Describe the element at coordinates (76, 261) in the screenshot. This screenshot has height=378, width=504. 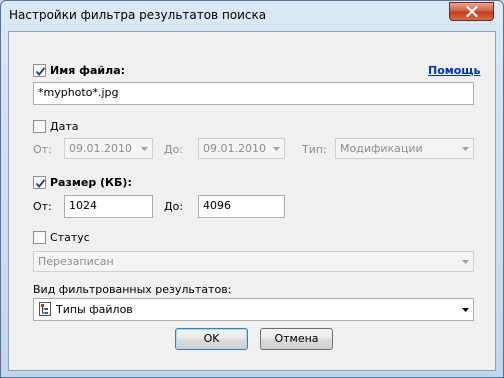
I see `status-value: Перезаписан` at that location.